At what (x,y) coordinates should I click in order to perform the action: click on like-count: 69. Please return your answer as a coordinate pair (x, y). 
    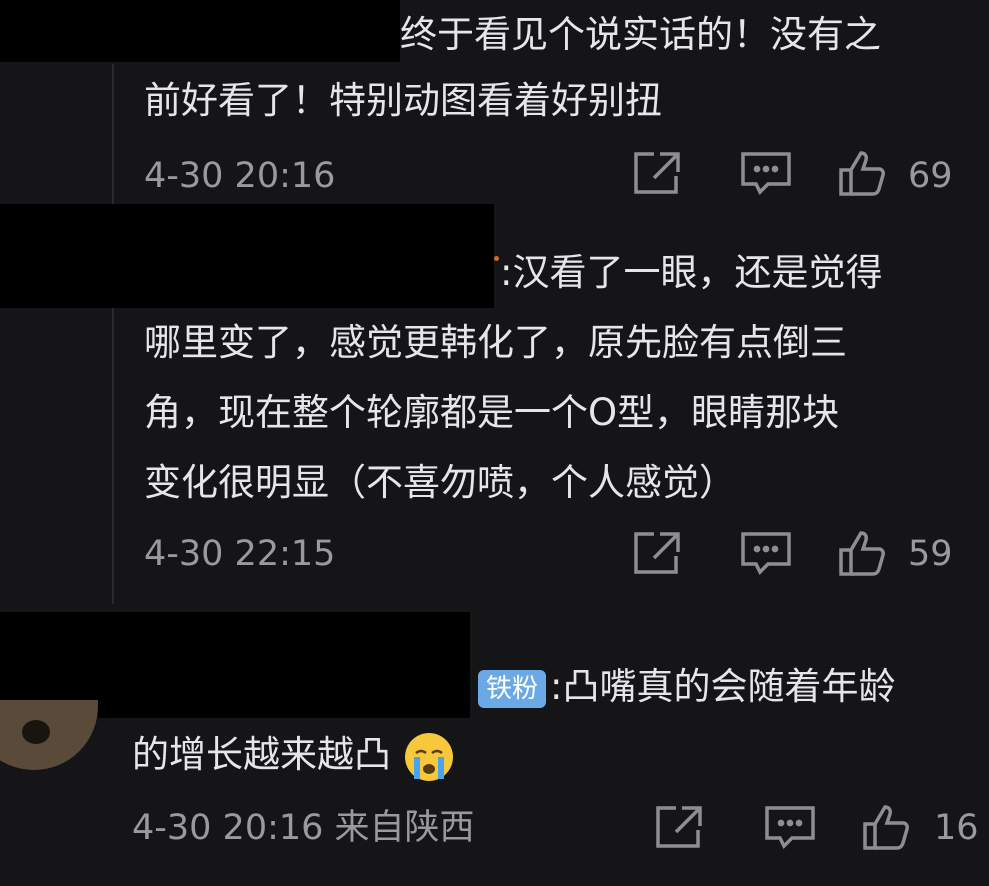
    Looking at the image, I should click on (930, 176).